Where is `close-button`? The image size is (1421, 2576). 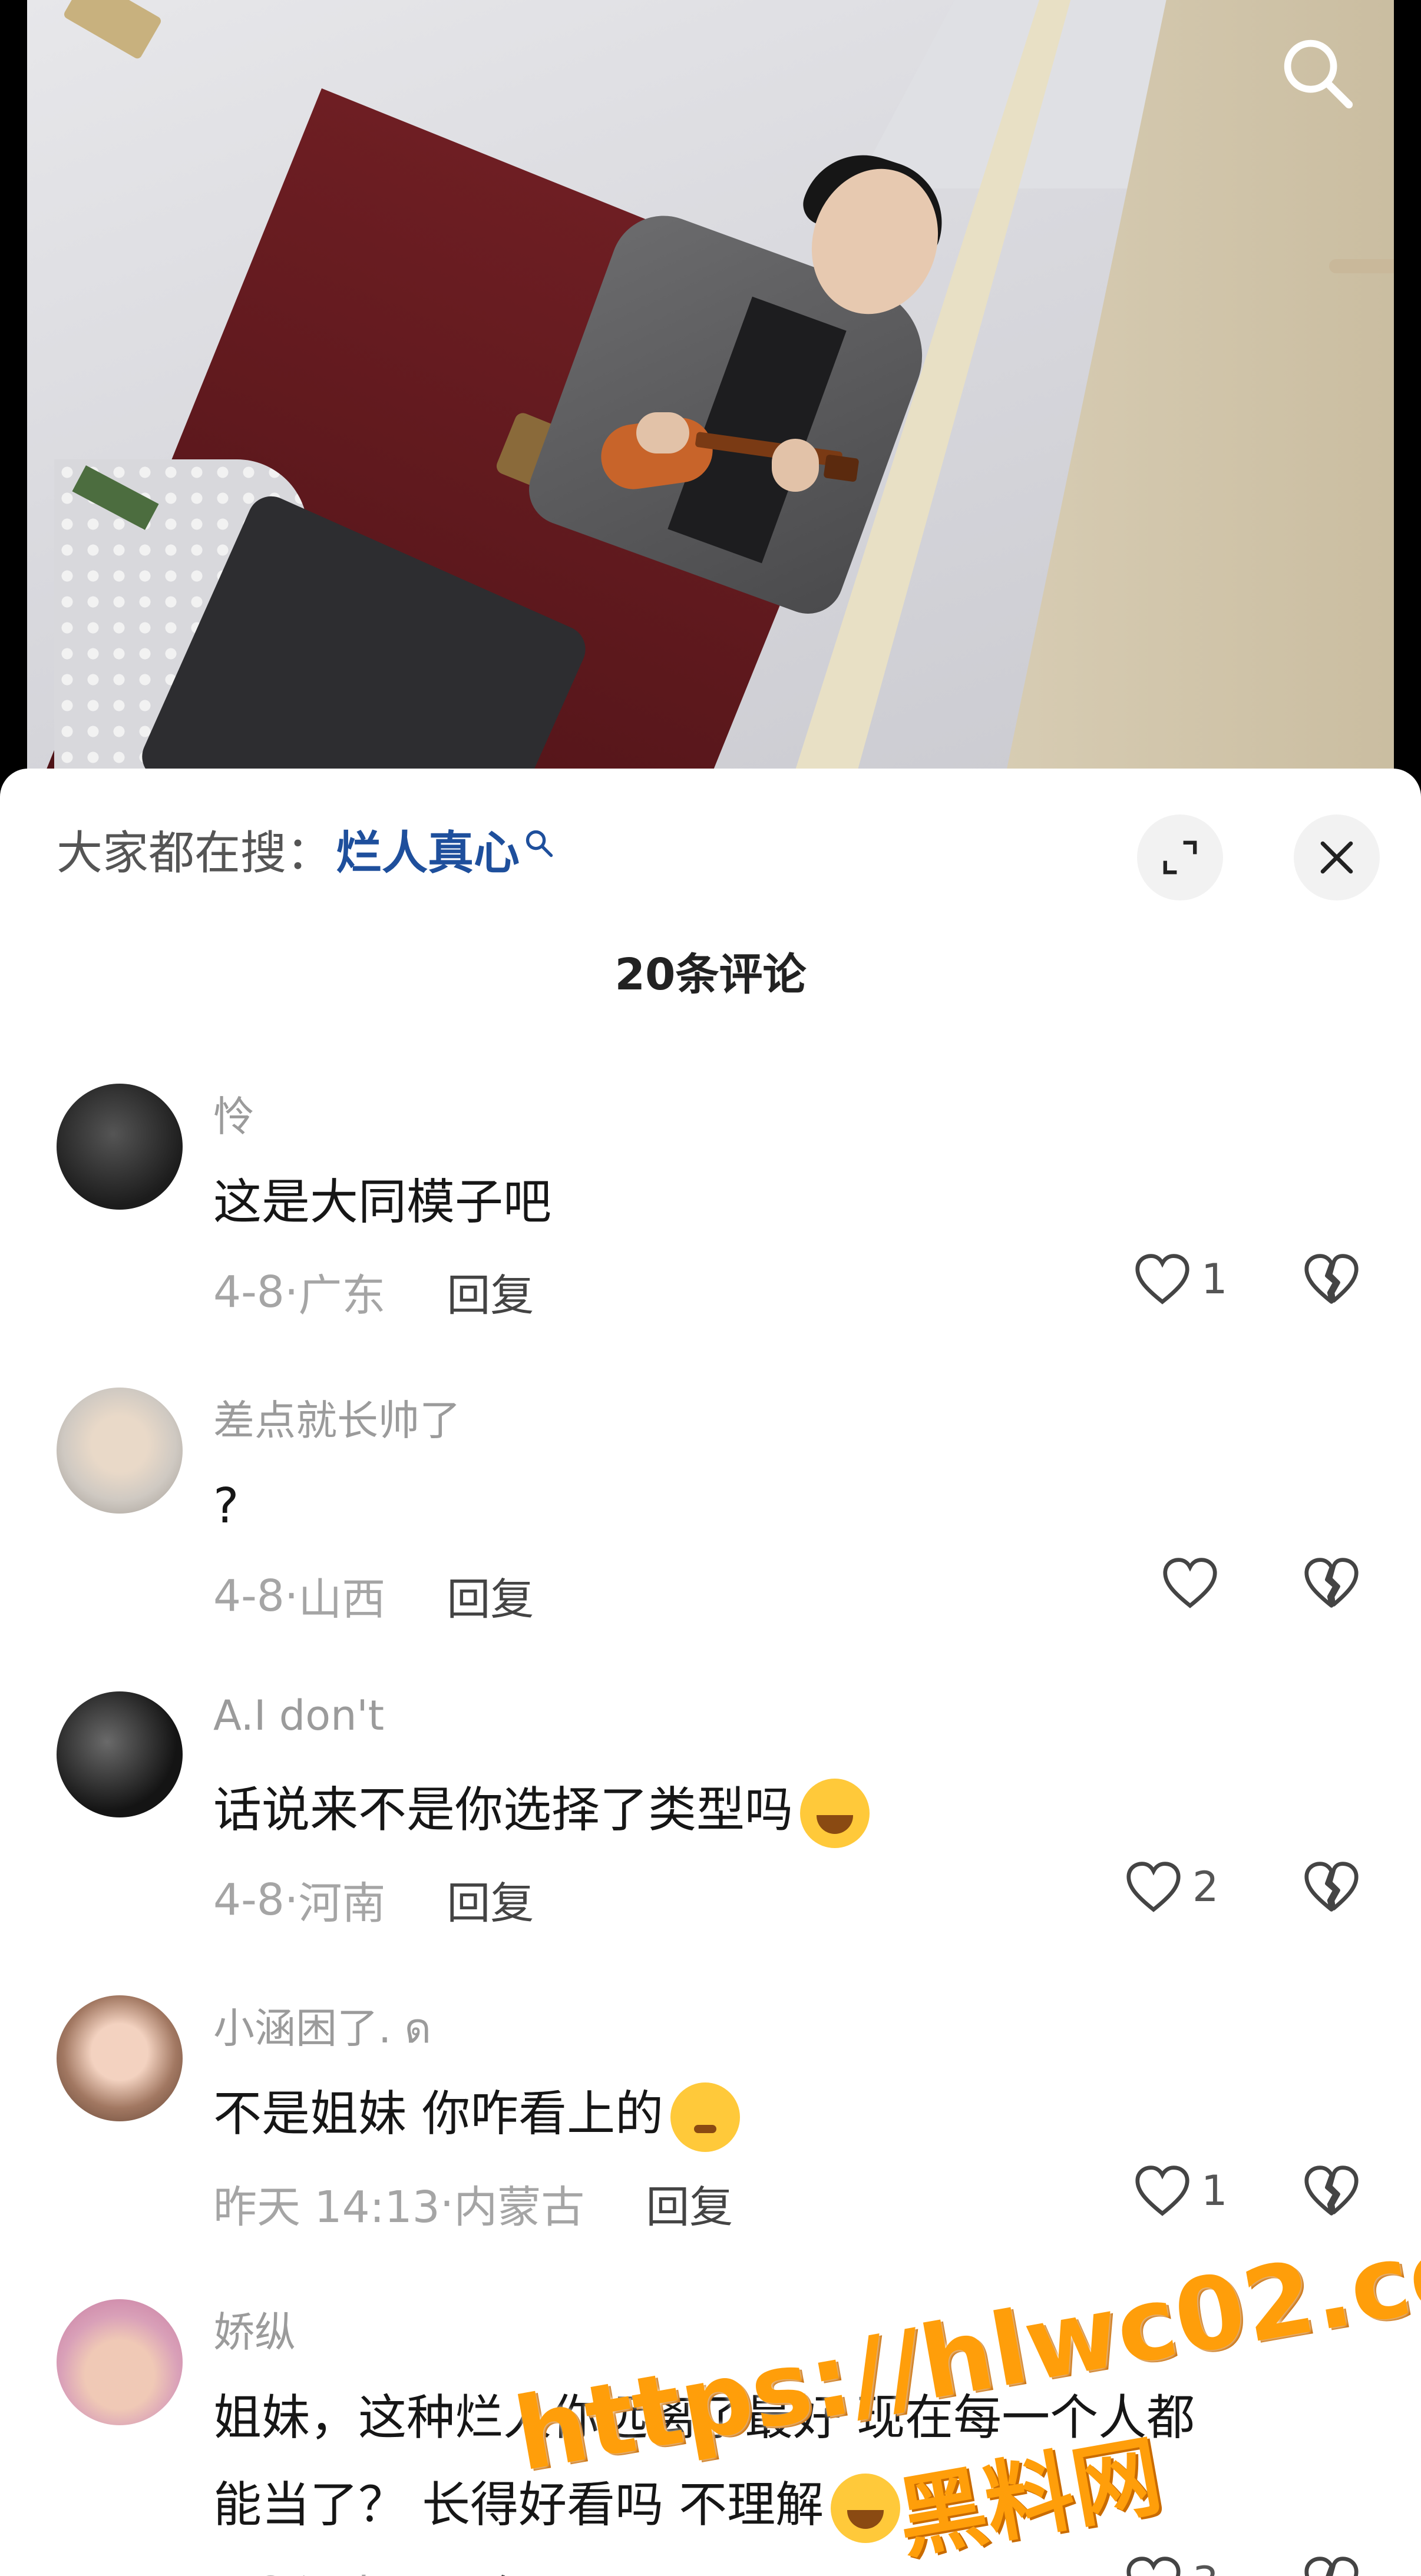 close-button is located at coordinates (1337, 857).